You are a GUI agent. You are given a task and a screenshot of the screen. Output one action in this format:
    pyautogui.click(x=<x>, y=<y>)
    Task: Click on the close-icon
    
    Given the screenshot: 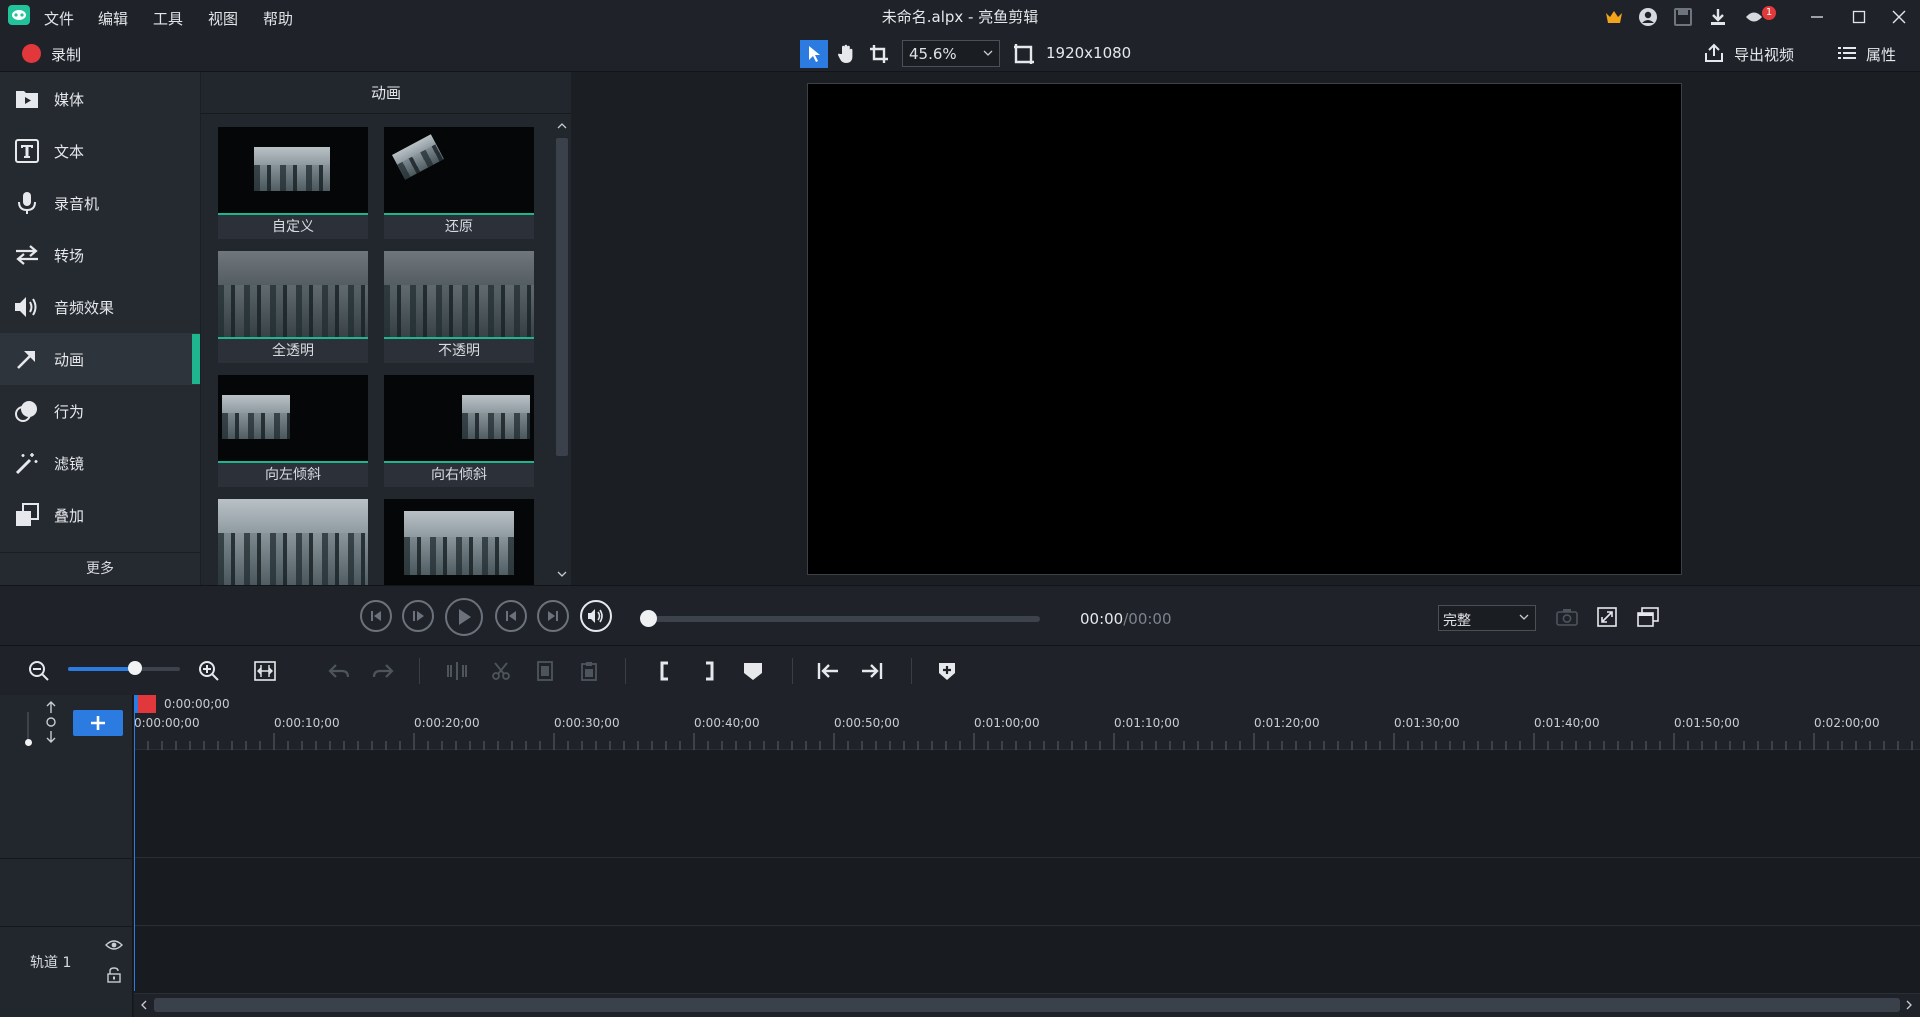 What is the action you would take?
    pyautogui.click(x=1899, y=17)
    